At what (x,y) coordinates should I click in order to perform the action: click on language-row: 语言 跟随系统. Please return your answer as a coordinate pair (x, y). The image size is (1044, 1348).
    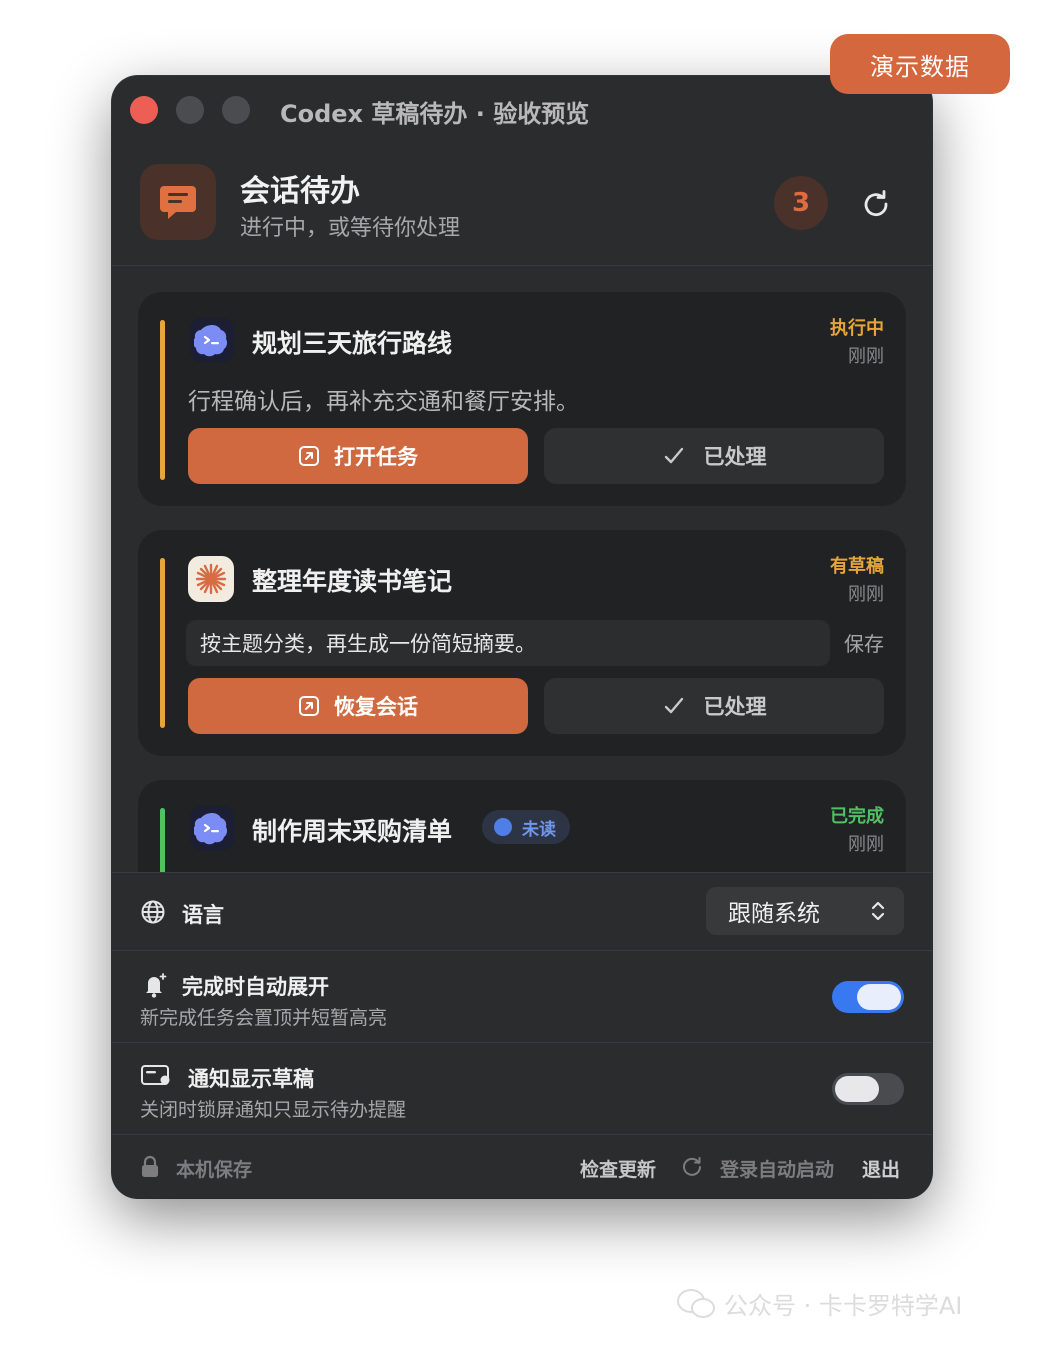
    Looking at the image, I should click on (522, 912).